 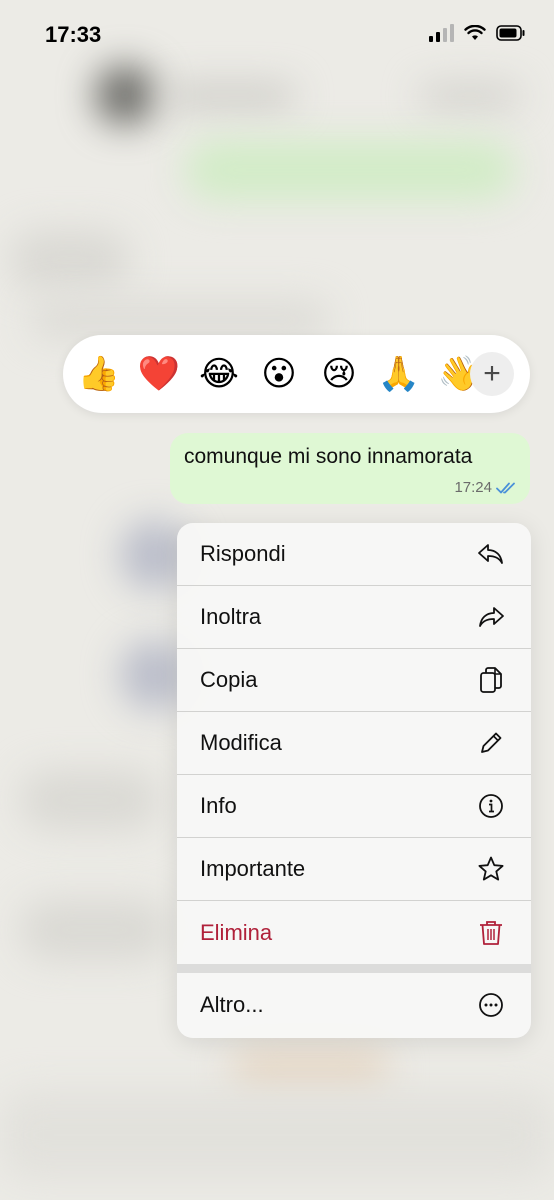 I want to click on reaction-surprised: 😮, so click(x=279, y=374).